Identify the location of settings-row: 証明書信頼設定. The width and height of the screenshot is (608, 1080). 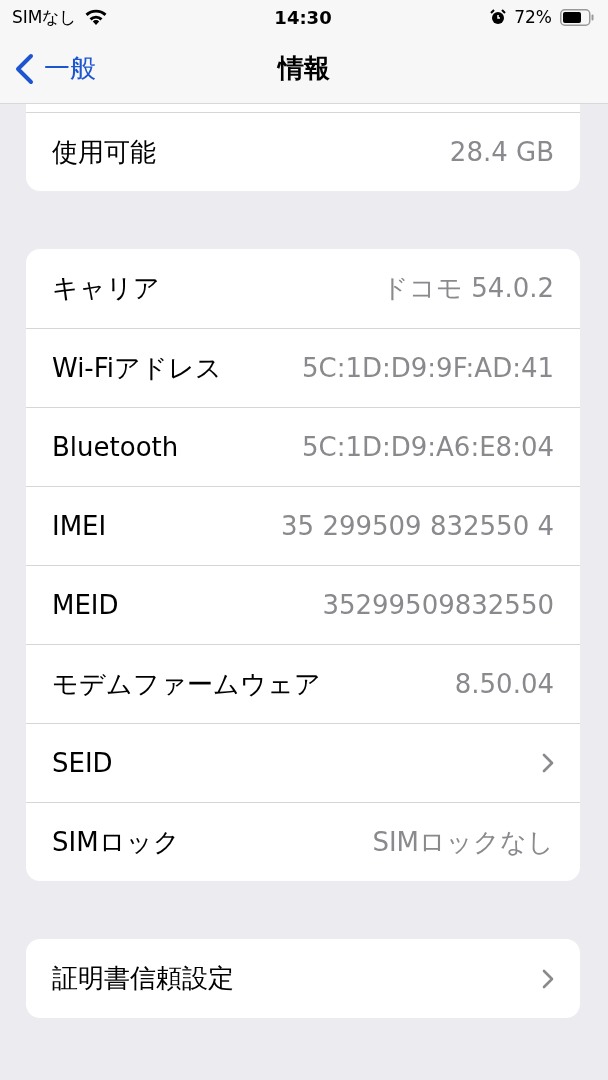
(303, 978).